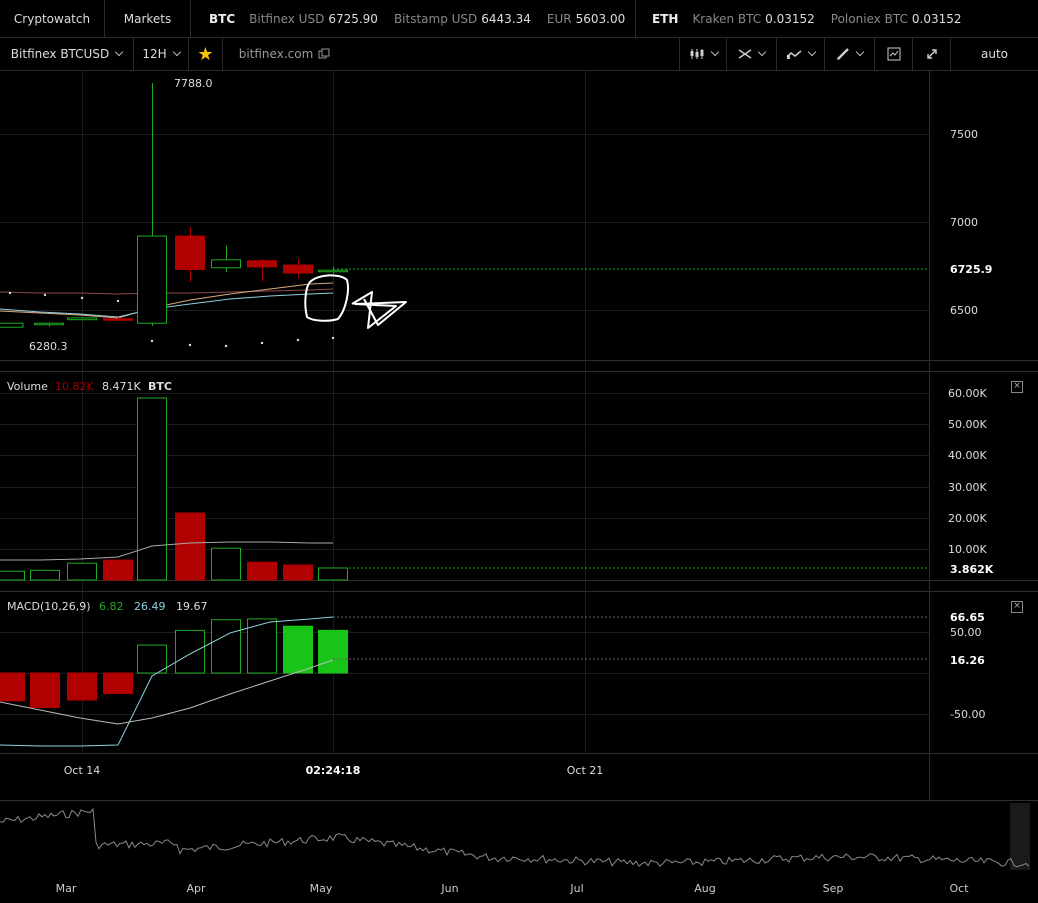 Image resolution: width=1038 pixels, height=903 pixels. Describe the element at coordinates (206, 54) in the screenshot. I see `favorite-star-icon: ★` at that location.